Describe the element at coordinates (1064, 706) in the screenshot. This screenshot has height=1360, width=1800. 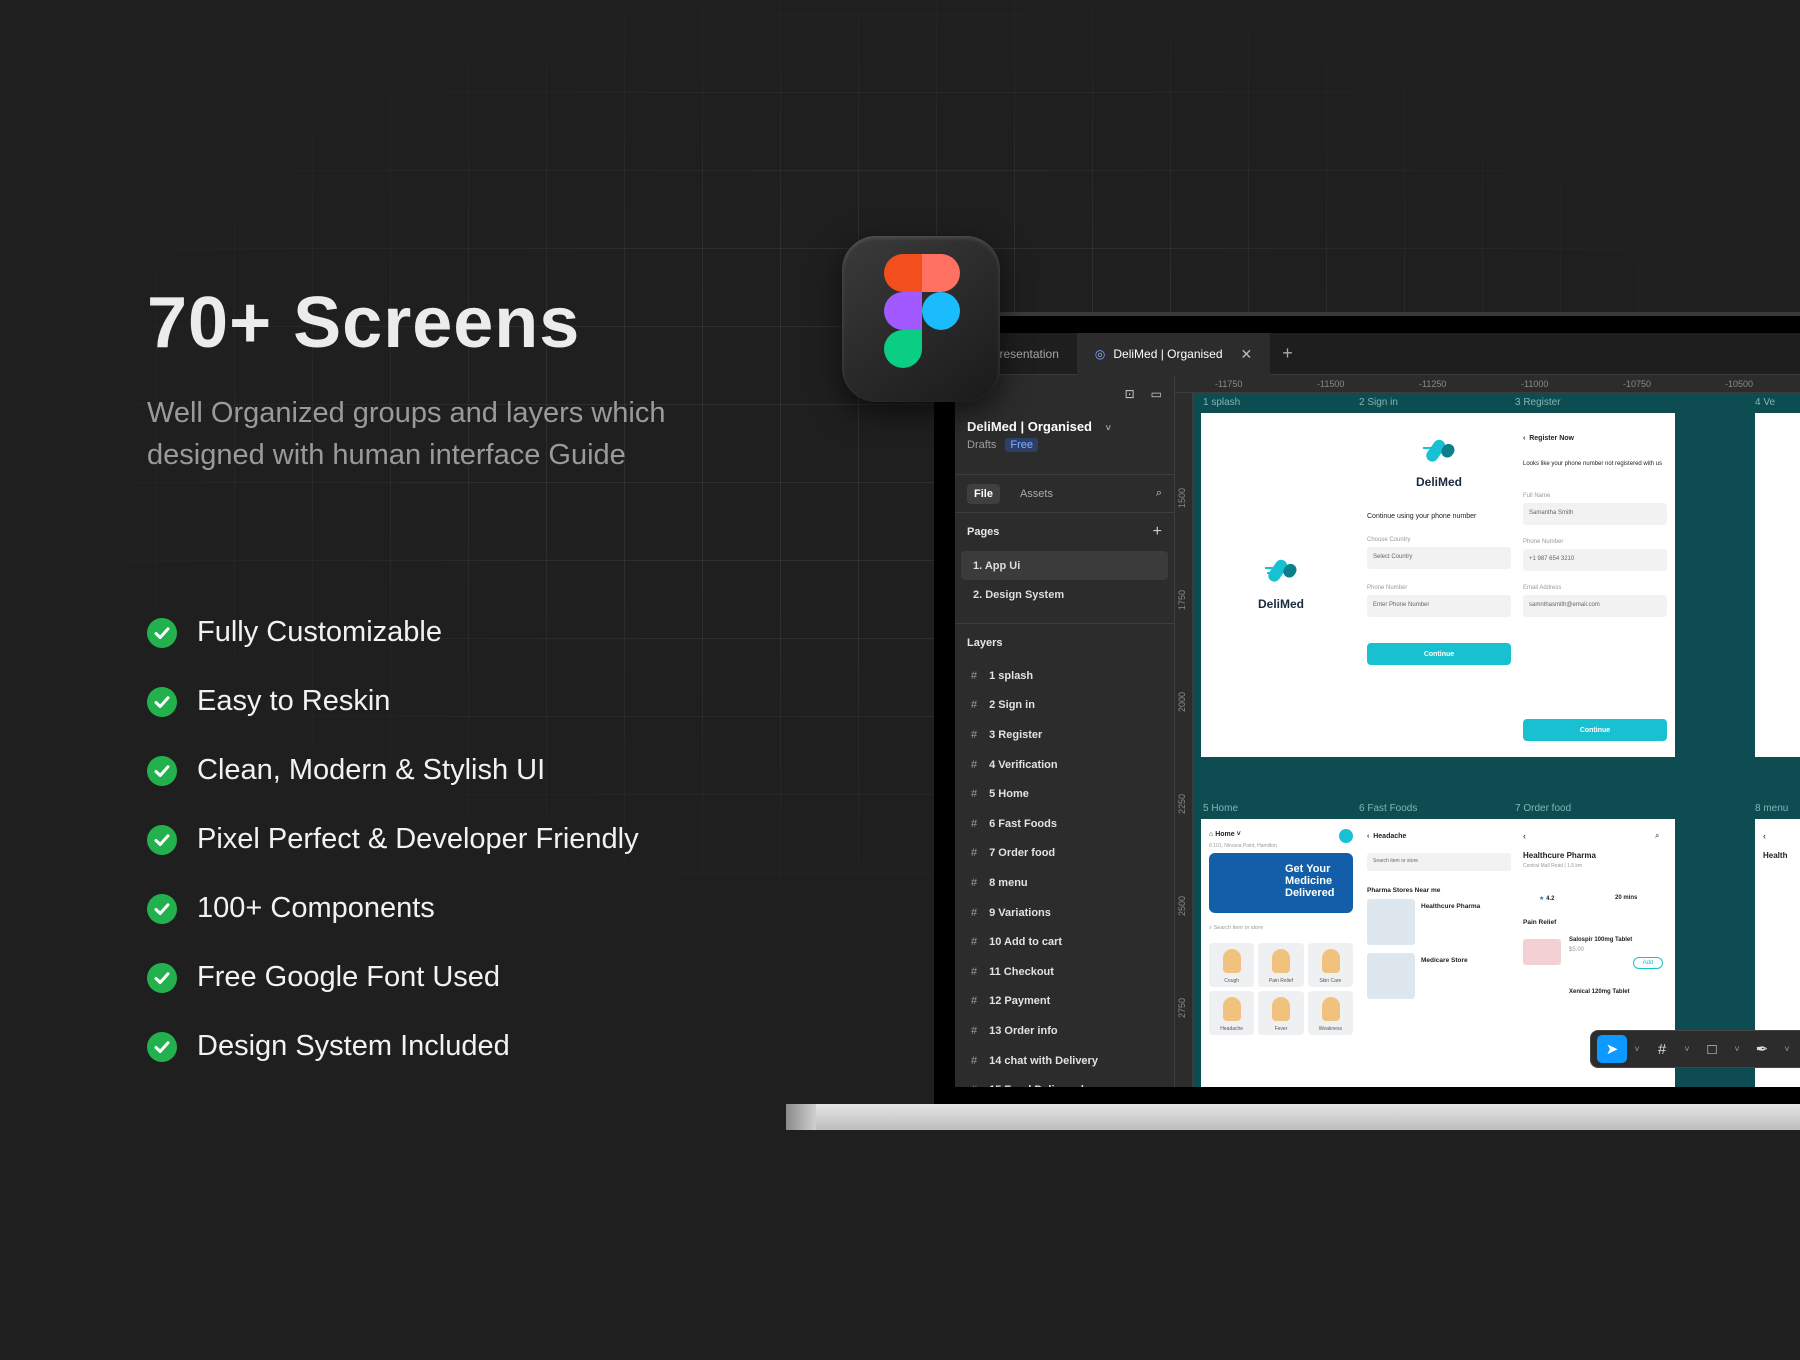
I see `layer-item: #2 Sign in` at that location.